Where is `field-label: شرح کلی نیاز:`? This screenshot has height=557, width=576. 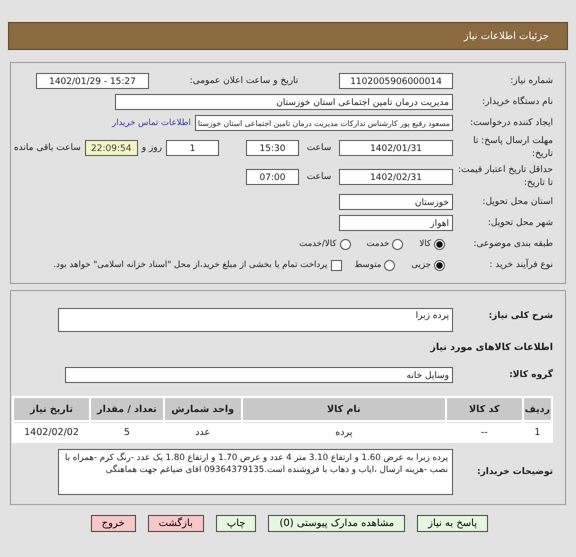
field-label: شرح کلی نیاز: is located at coordinates (520, 316).